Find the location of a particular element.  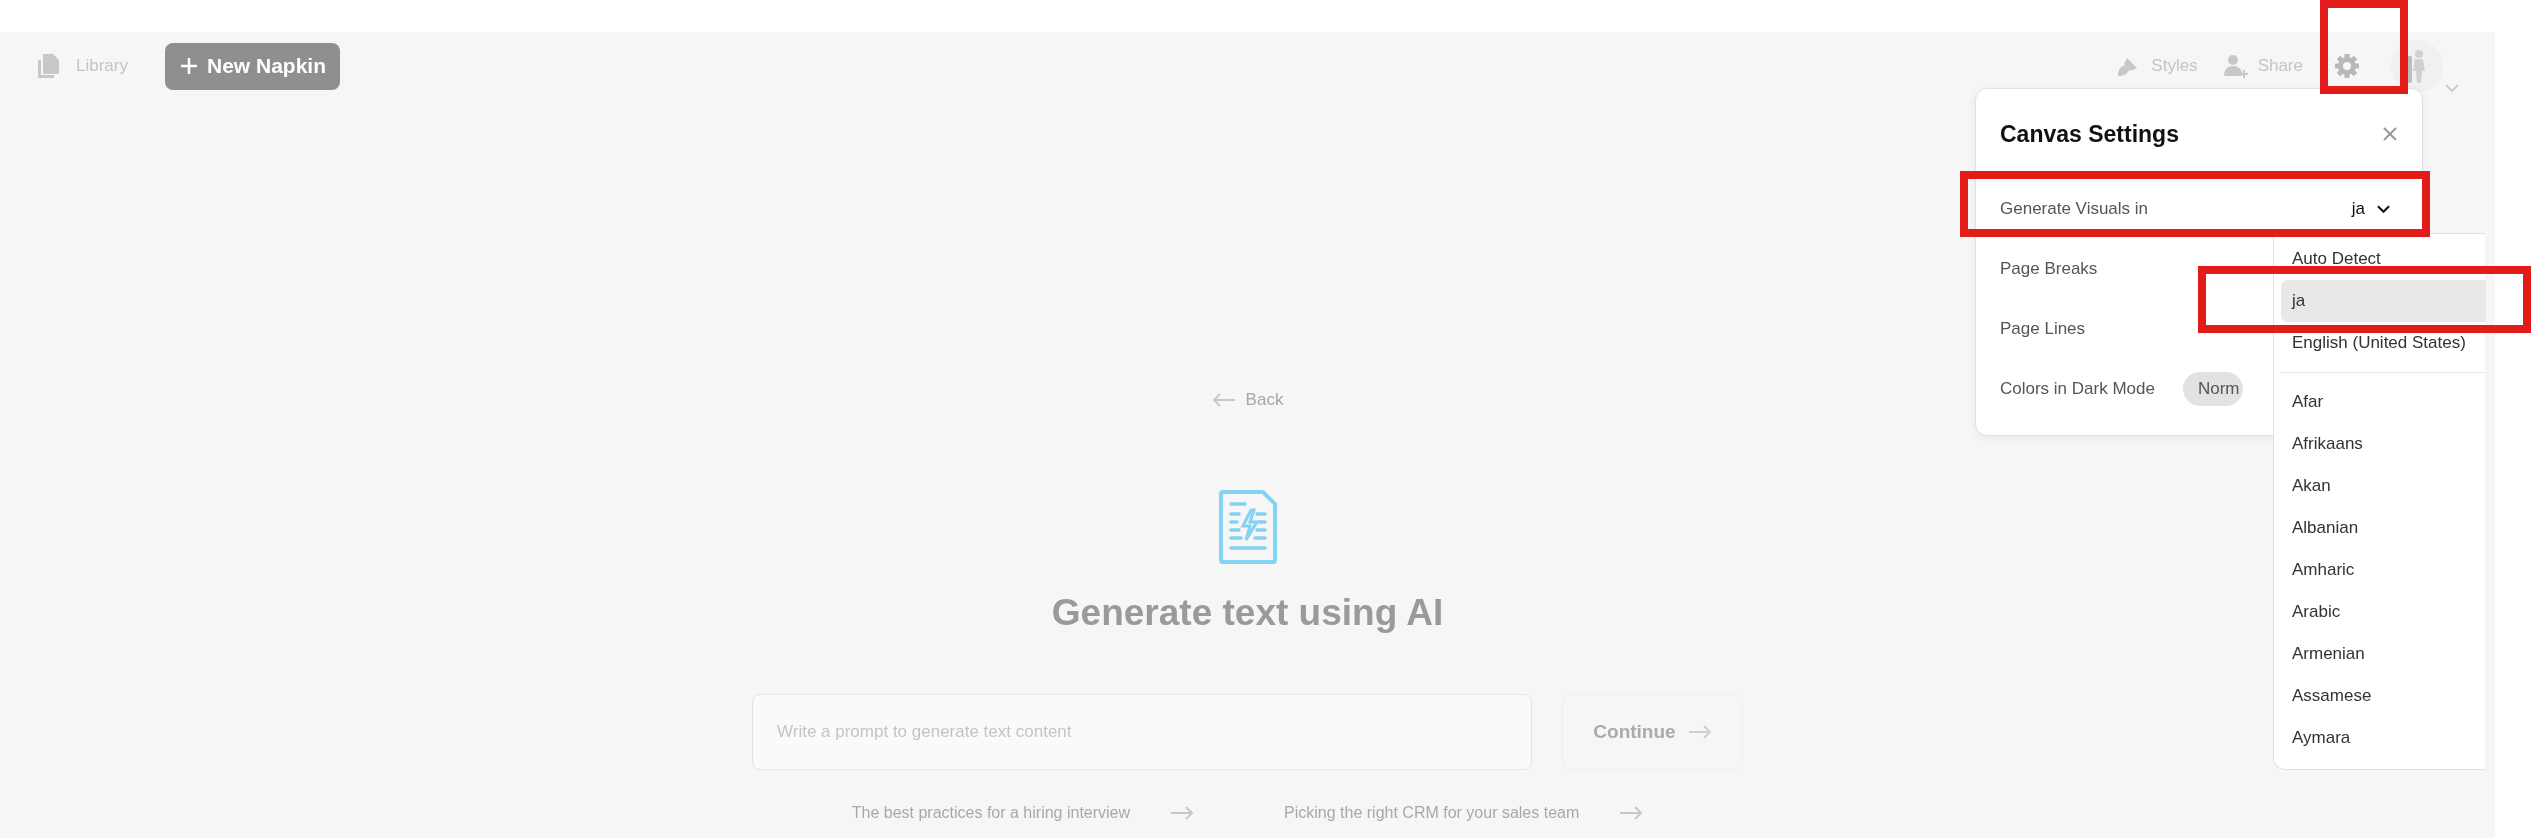

language-select: ja is located at coordinates (2374, 209).